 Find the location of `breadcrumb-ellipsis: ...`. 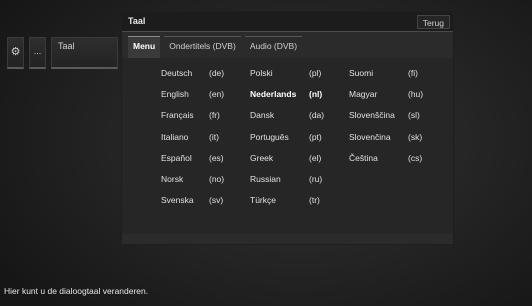

breadcrumb-ellipsis: ... is located at coordinates (37, 53).